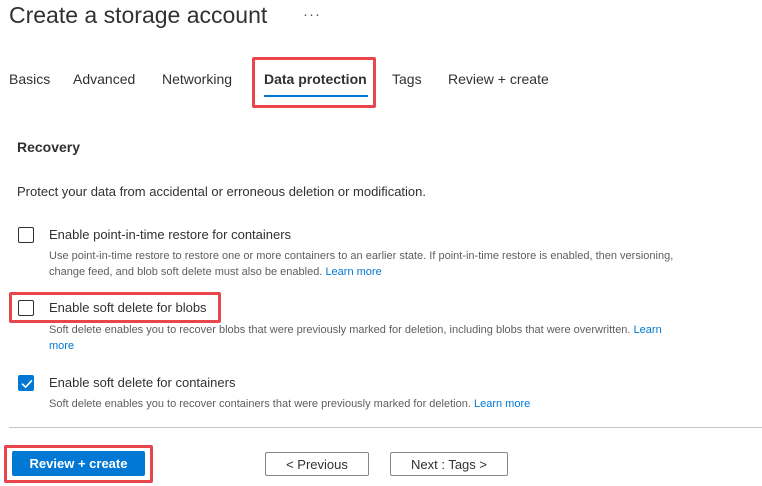 The image size is (762, 486). What do you see at coordinates (385, 427) in the screenshot?
I see `footer-divider` at bounding box center [385, 427].